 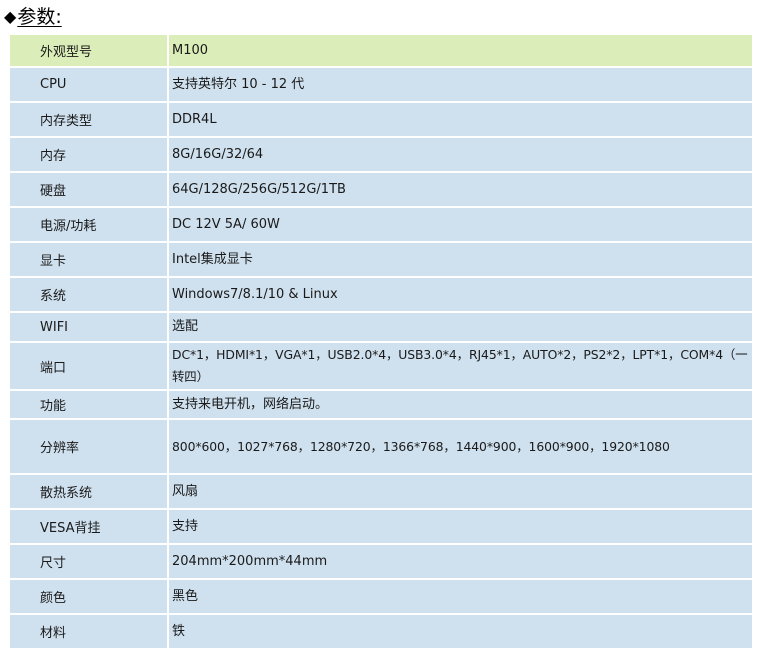 I want to click on row-label: 外观型号, so click(x=88, y=50).